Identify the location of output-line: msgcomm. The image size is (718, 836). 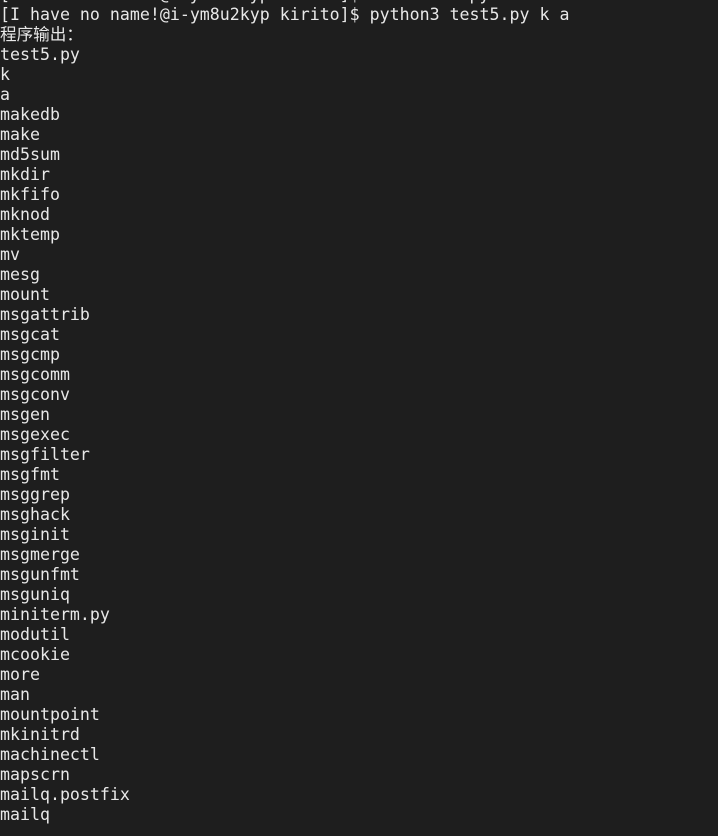
(35, 374).